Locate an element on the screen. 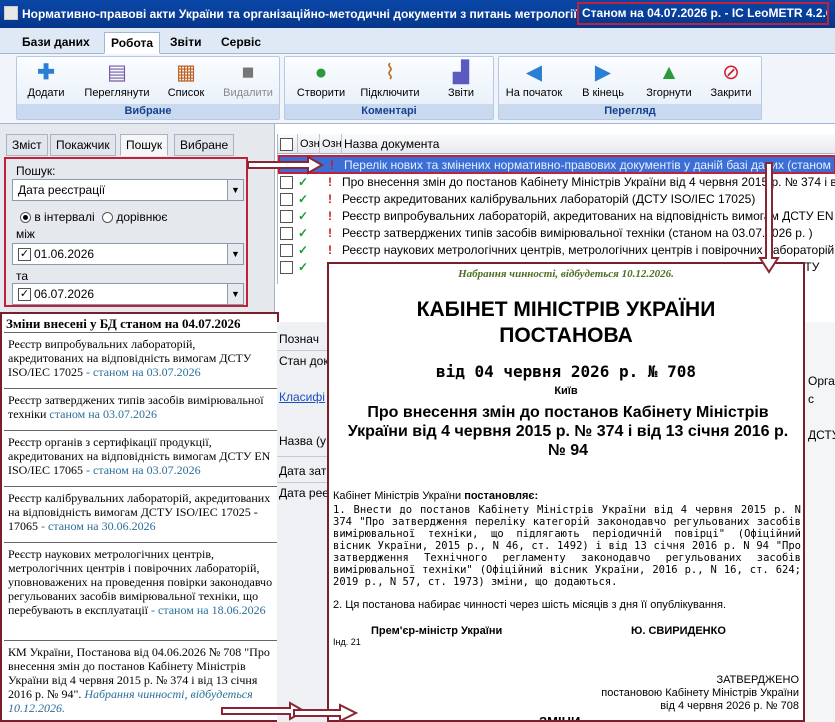 Image resolution: width=835 pixels, height=722 pixels. arrow-search-to-row is located at coordinates (286, 165).